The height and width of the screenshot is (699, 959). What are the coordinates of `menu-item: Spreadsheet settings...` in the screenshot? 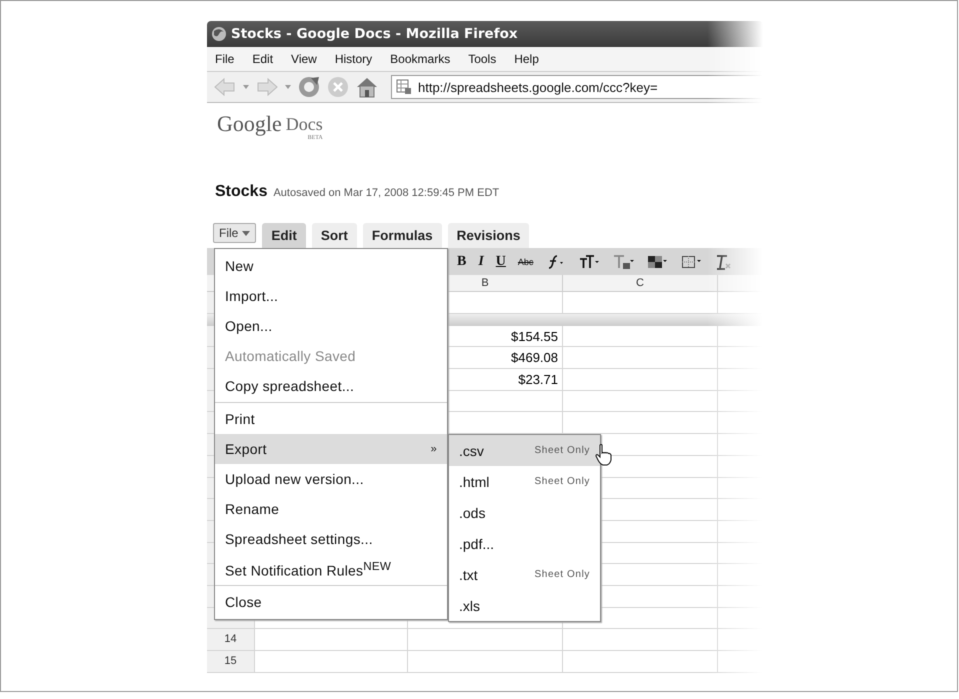 It's located at (331, 539).